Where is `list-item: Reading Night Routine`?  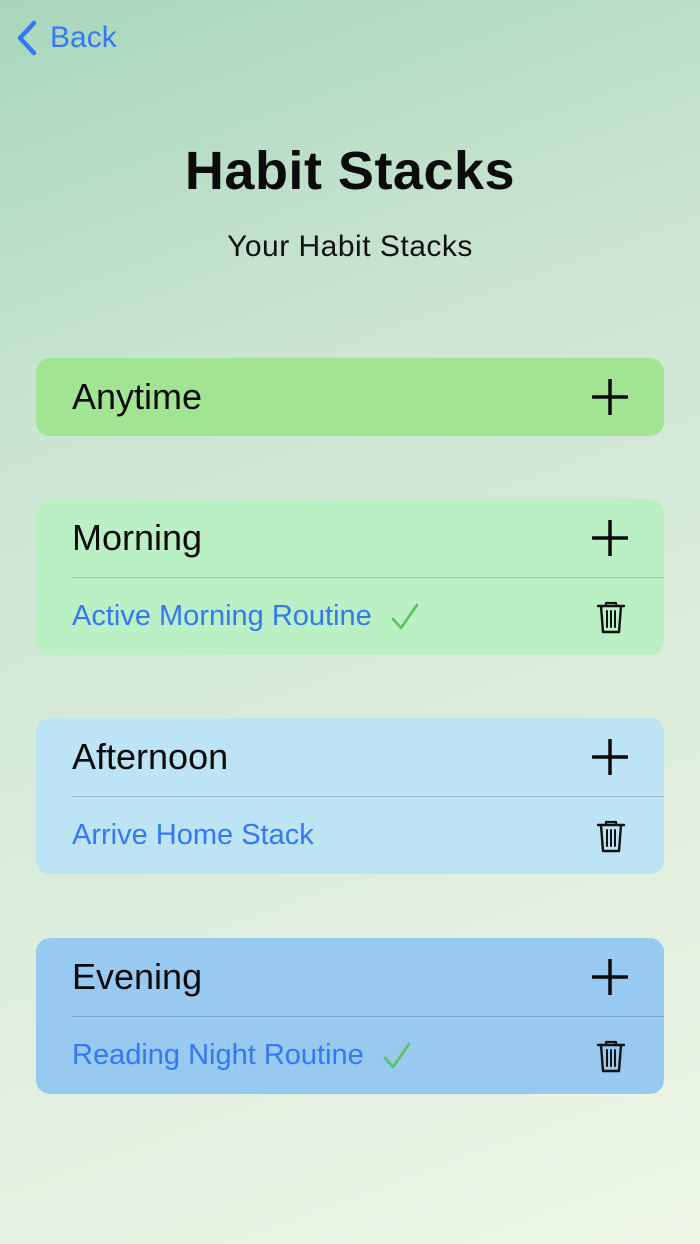 list-item: Reading Night Routine is located at coordinates (350, 1055).